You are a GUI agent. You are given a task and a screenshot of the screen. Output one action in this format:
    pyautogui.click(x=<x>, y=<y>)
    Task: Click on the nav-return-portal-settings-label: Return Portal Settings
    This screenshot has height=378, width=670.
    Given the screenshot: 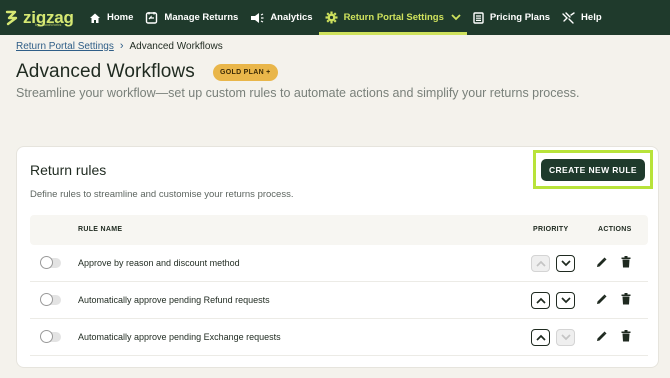 What is the action you would take?
    pyautogui.click(x=393, y=17)
    